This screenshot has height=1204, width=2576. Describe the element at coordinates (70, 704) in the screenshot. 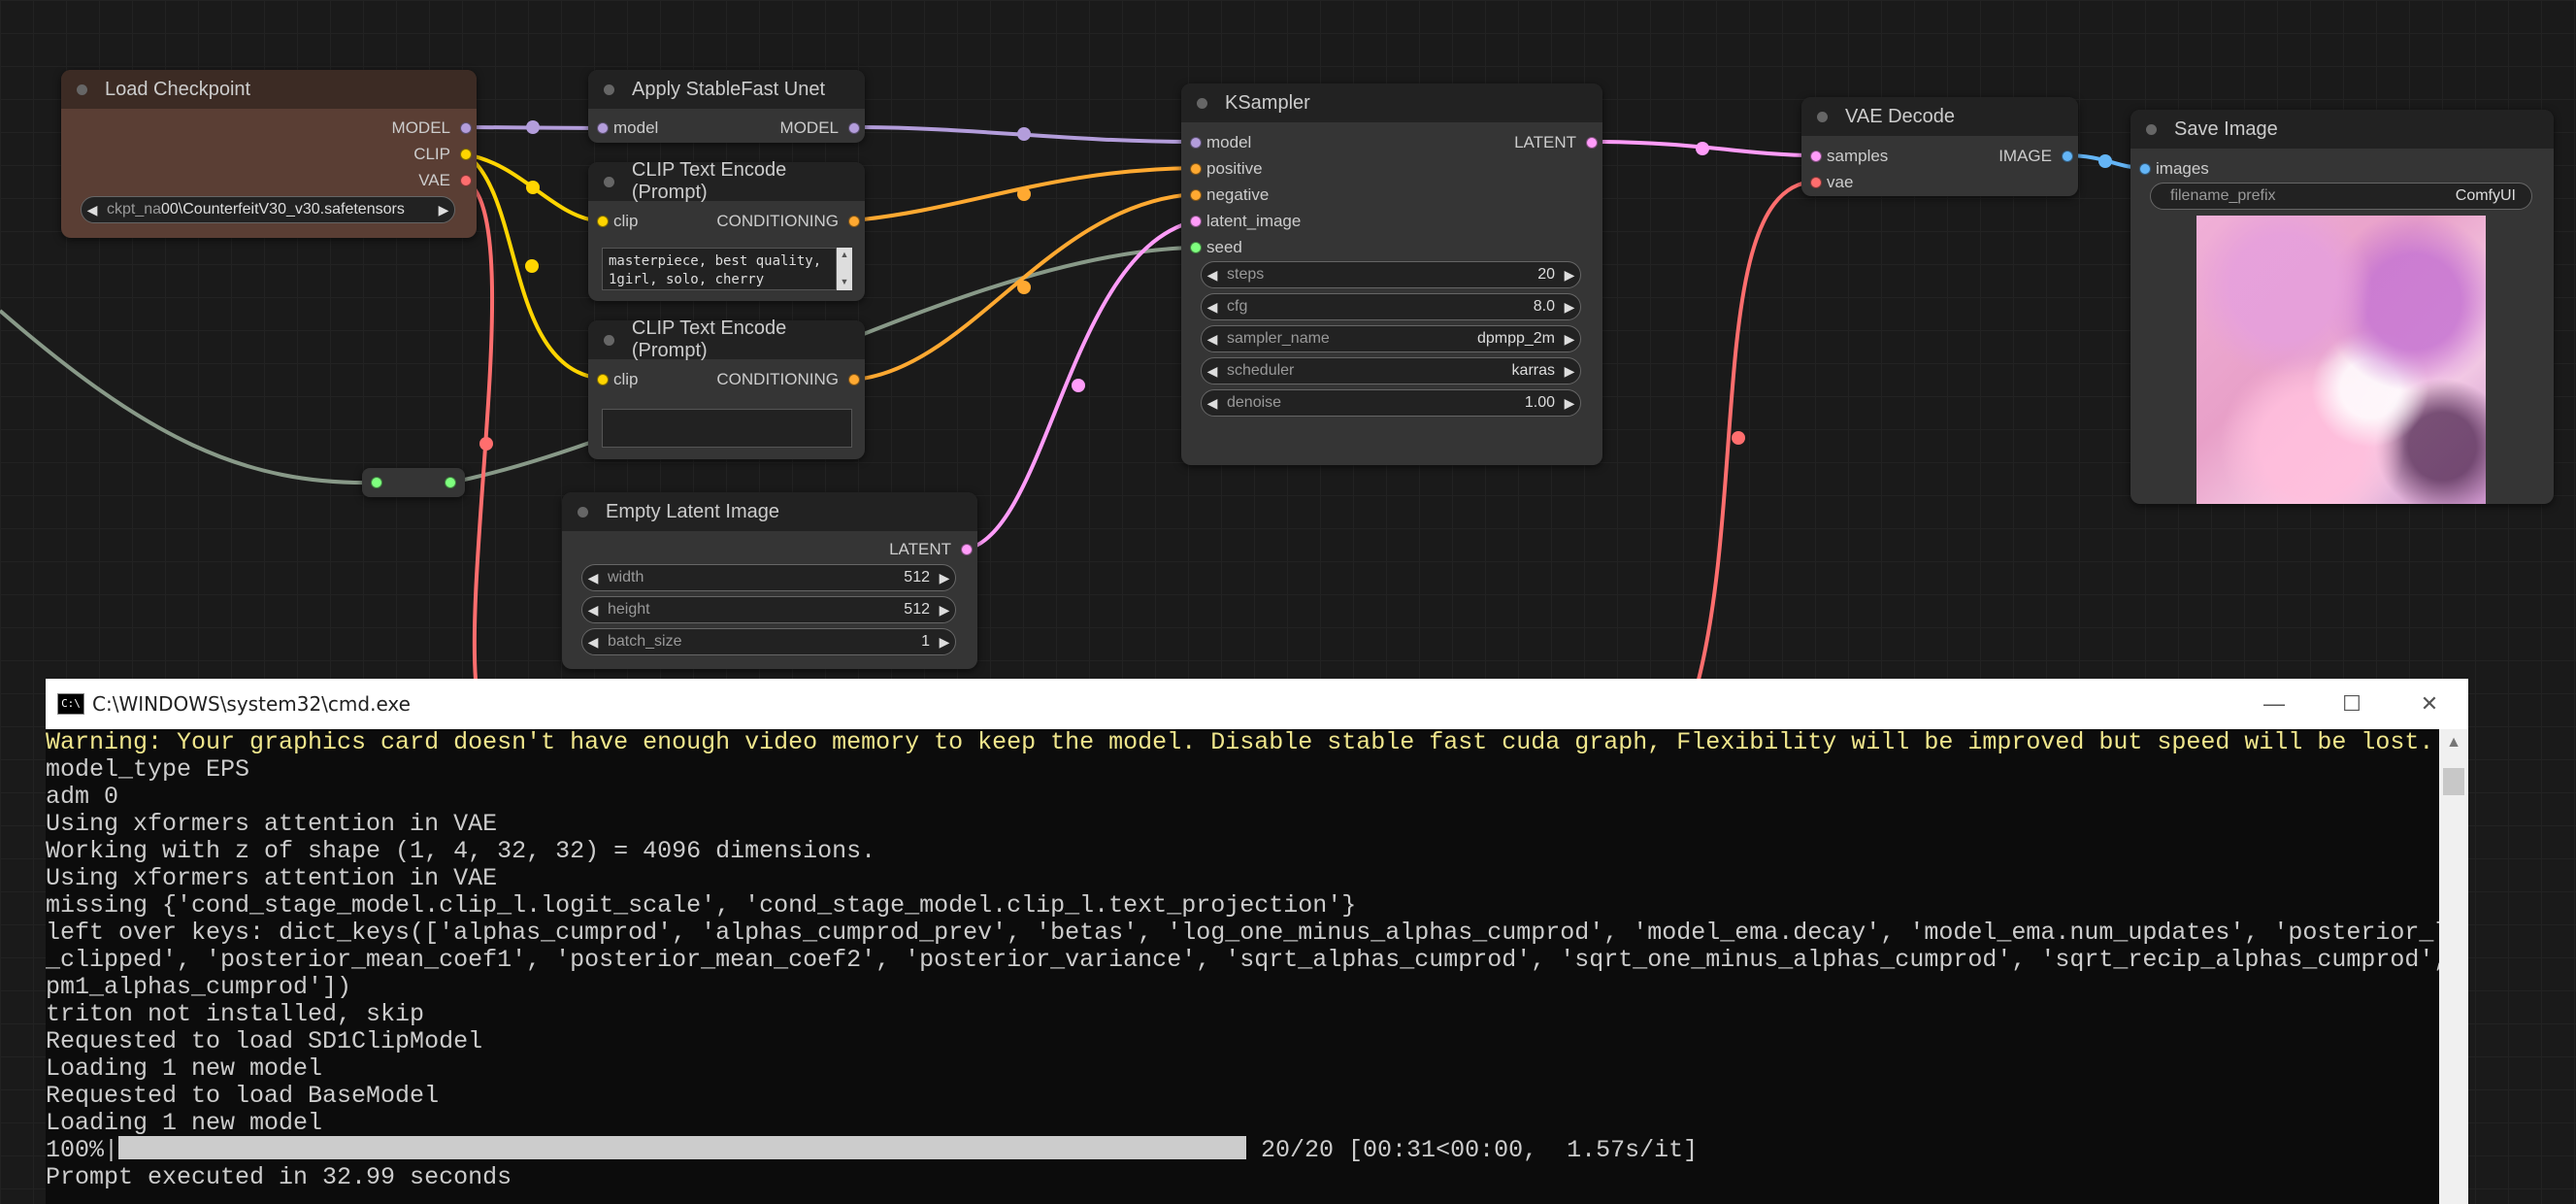

I see `cmd-app-icon: C:\` at that location.